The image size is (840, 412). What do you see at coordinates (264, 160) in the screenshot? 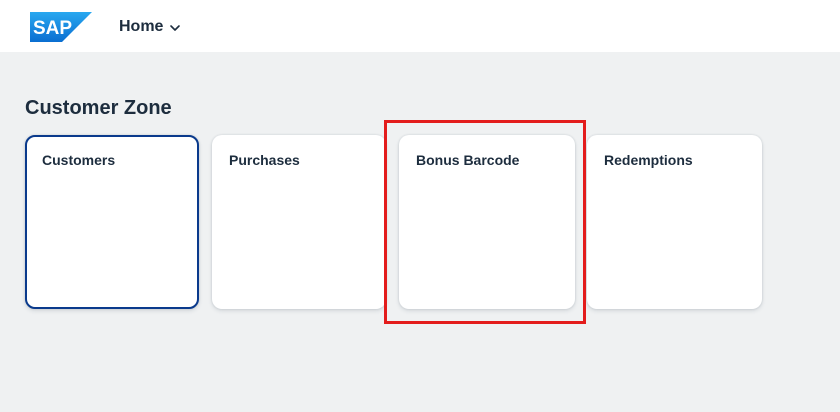
I see `tile-title: Purchases` at bounding box center [264, 160].